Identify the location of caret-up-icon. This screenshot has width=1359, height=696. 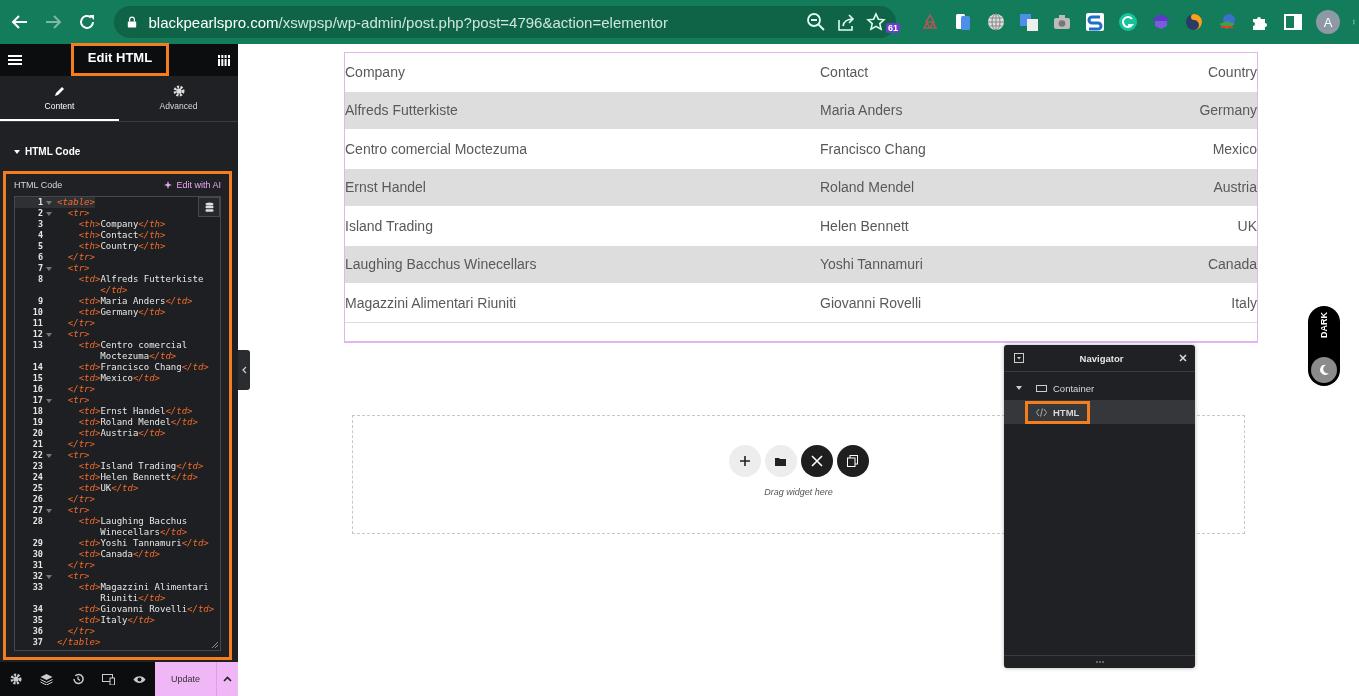
(227, 679).